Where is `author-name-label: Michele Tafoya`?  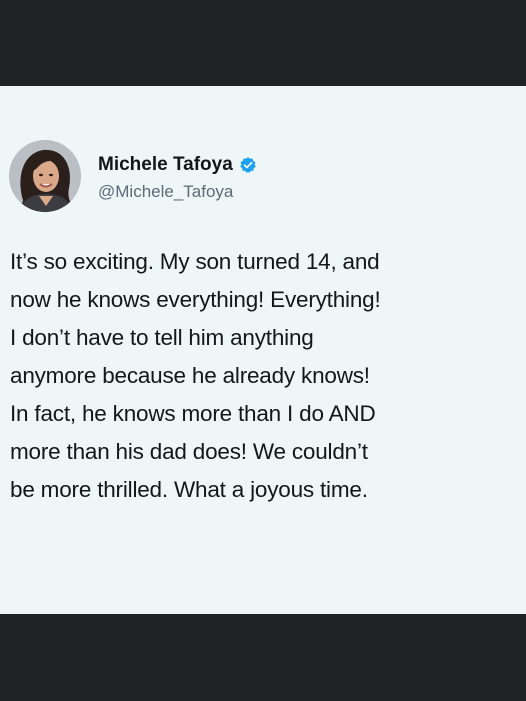 author-name-label: Michele Tafoya is located at coordinates (165, 164).